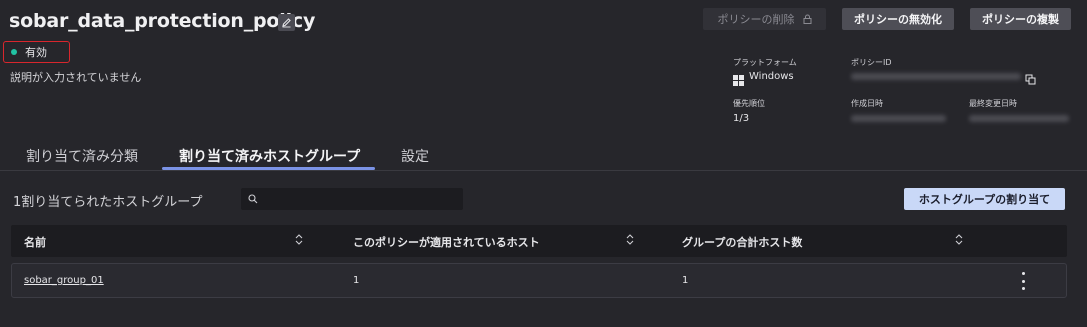 The width and height of the screenshot is (1087, 327). I want to click on table-row, so click(539, 280).